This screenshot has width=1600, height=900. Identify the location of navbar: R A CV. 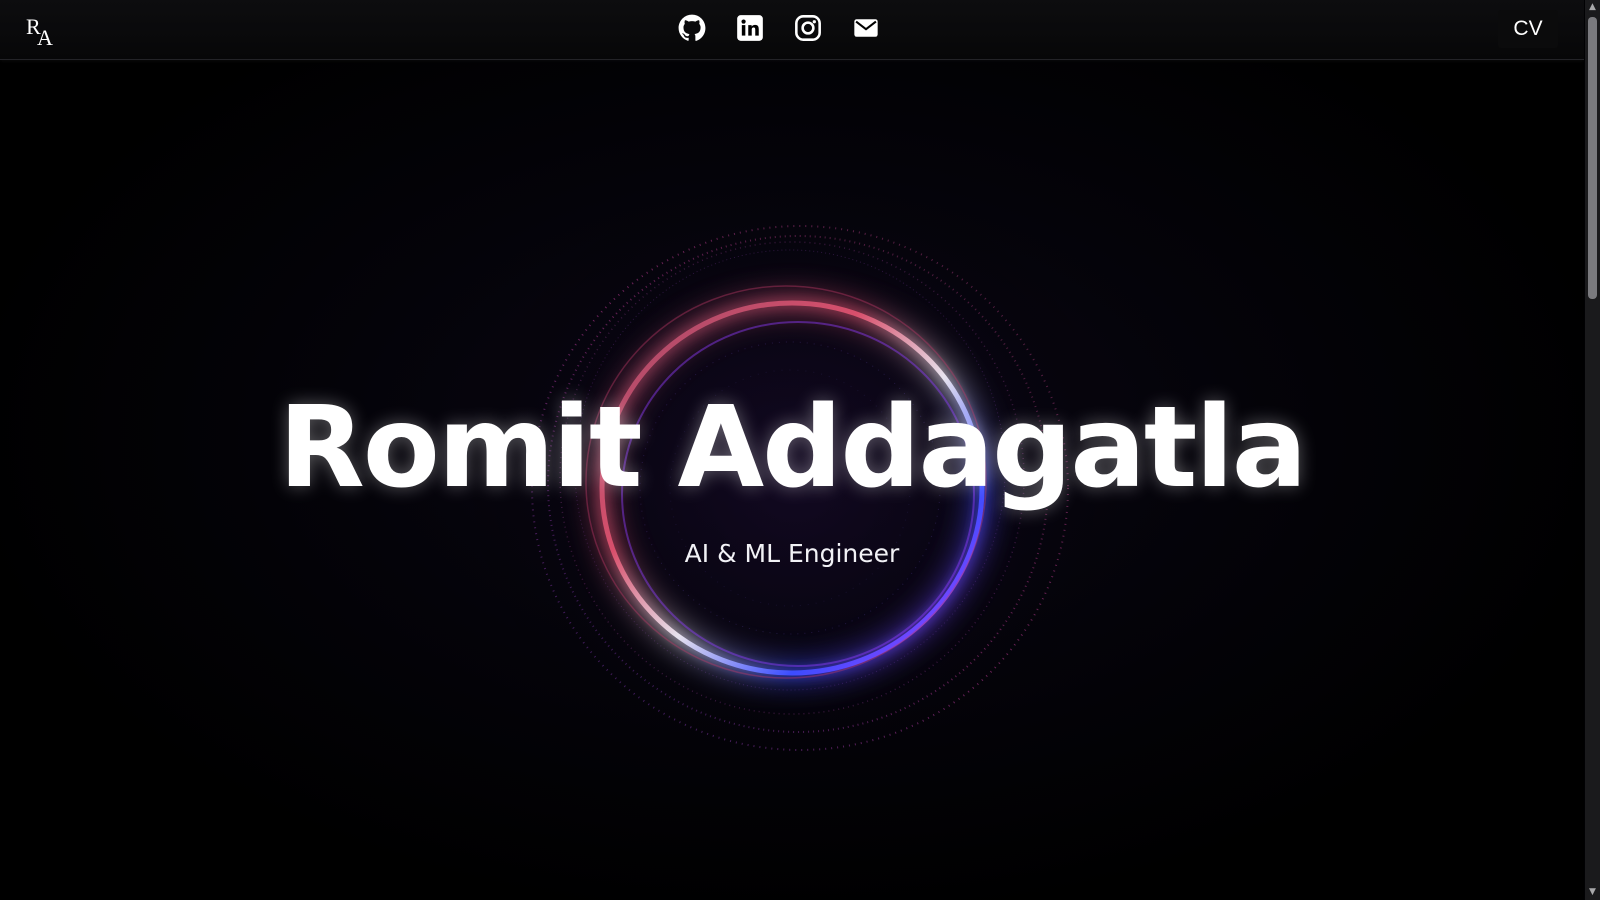
(792, 30).